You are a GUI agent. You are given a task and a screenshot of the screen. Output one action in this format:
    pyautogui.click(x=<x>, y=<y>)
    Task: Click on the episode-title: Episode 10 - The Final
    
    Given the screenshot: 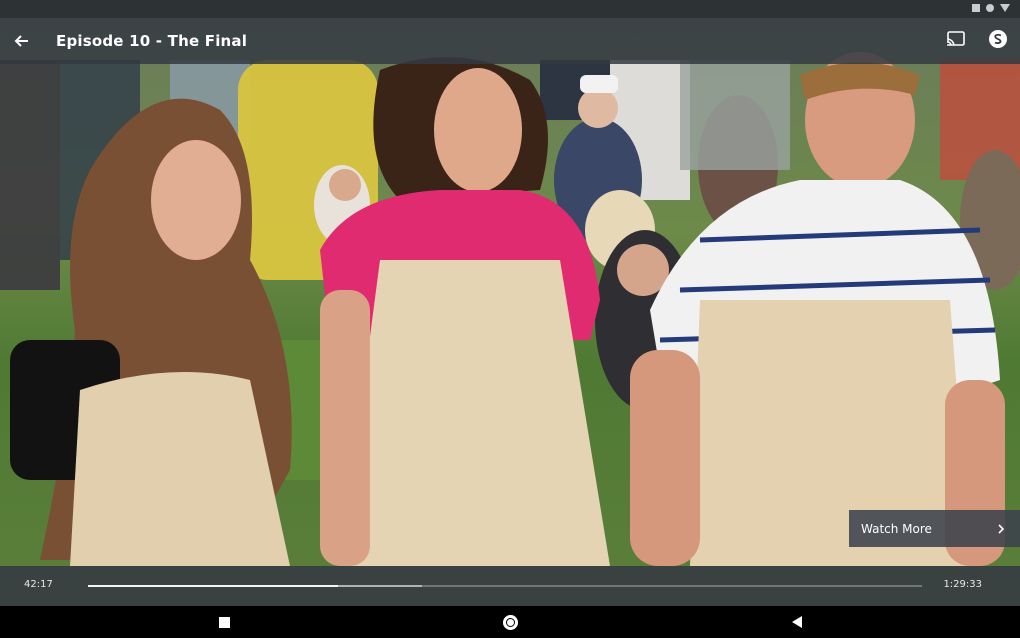 What is the action you would take?
    pyautogui.click(x=152, y=41)
    